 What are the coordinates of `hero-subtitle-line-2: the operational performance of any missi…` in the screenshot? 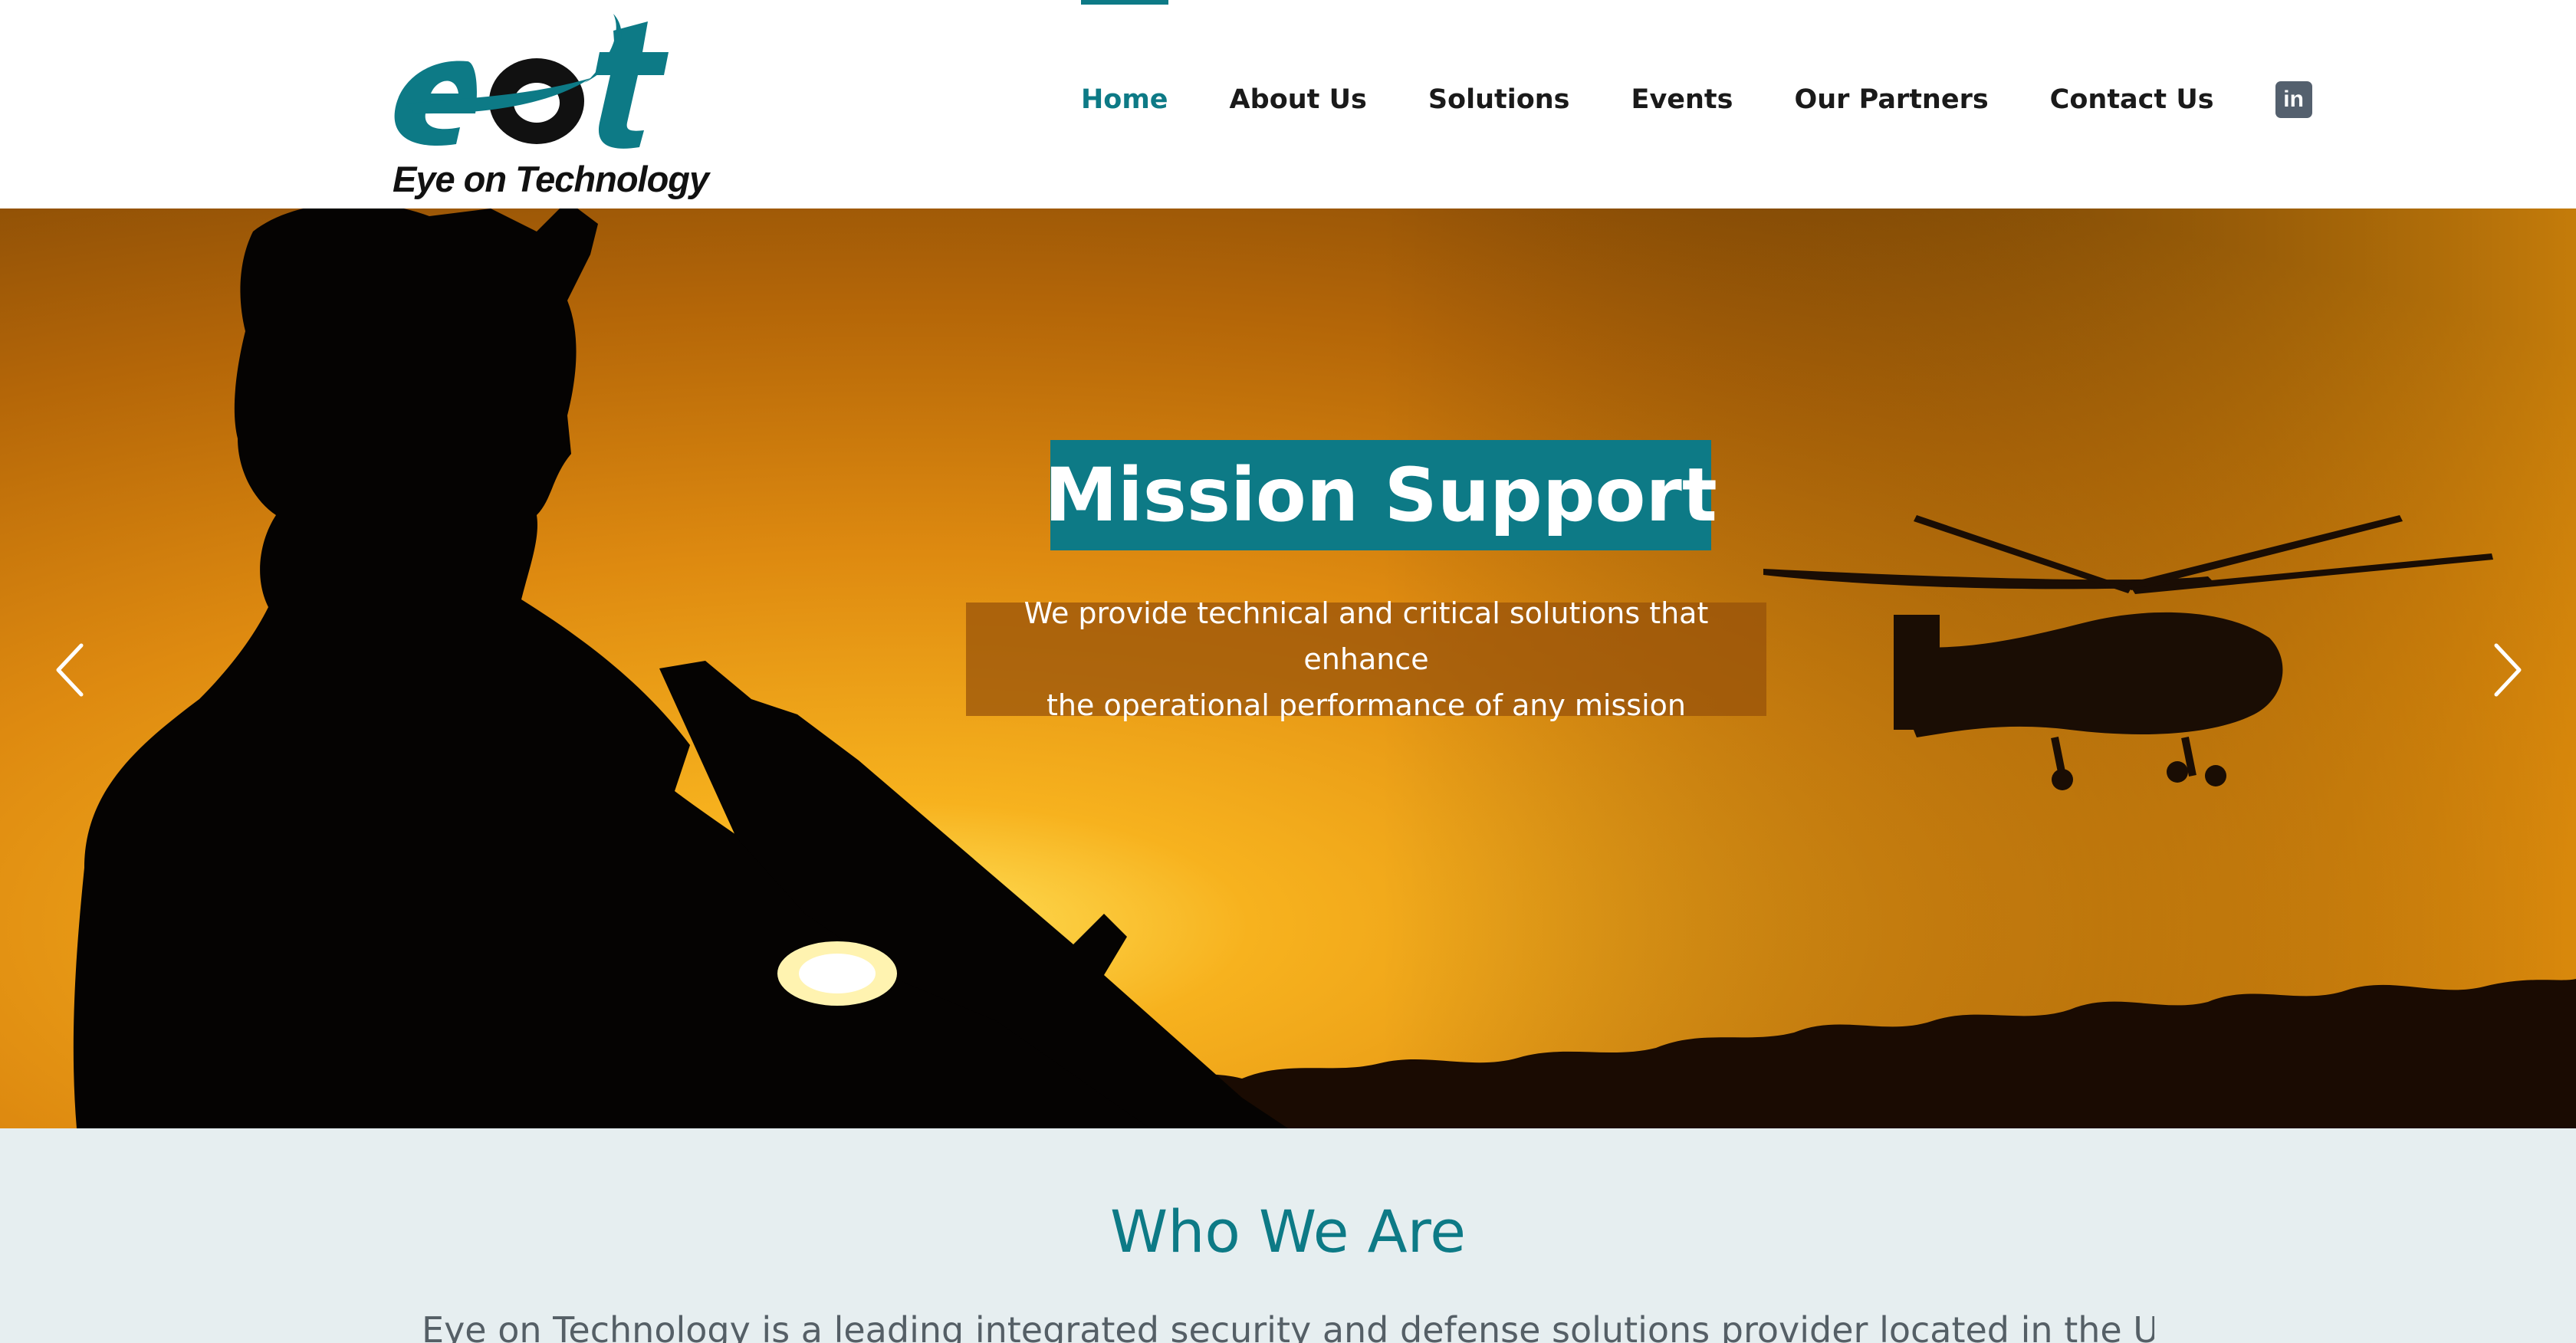 It's located at (1366, 705).